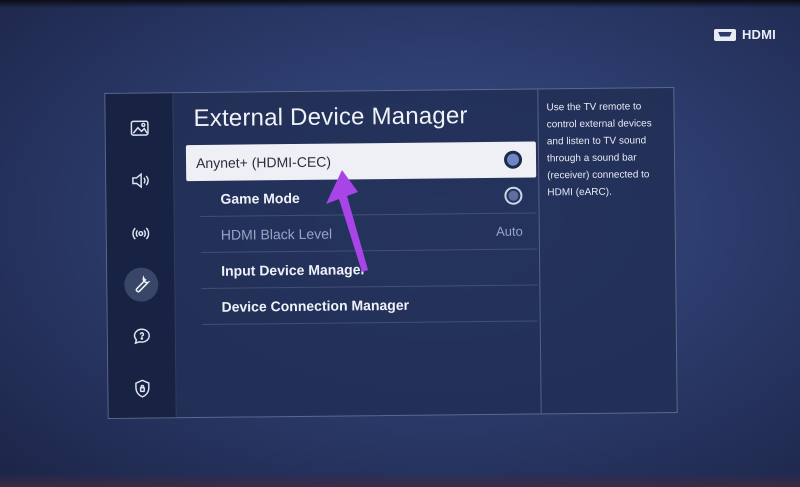 The width and height of the screenshot is (800, 487). What do you see at coordinates (140, 180) in the screenshot?
I see `sound-icon` at bounding box center [140, 180].